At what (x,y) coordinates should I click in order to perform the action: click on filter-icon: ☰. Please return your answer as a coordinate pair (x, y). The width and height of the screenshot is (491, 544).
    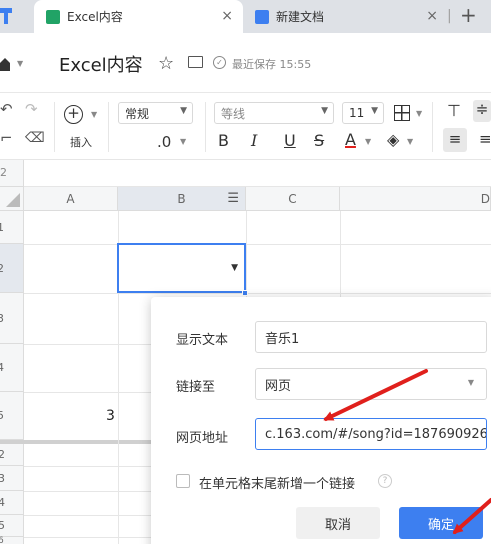
    Looking at the image, I should click on (233, 198).